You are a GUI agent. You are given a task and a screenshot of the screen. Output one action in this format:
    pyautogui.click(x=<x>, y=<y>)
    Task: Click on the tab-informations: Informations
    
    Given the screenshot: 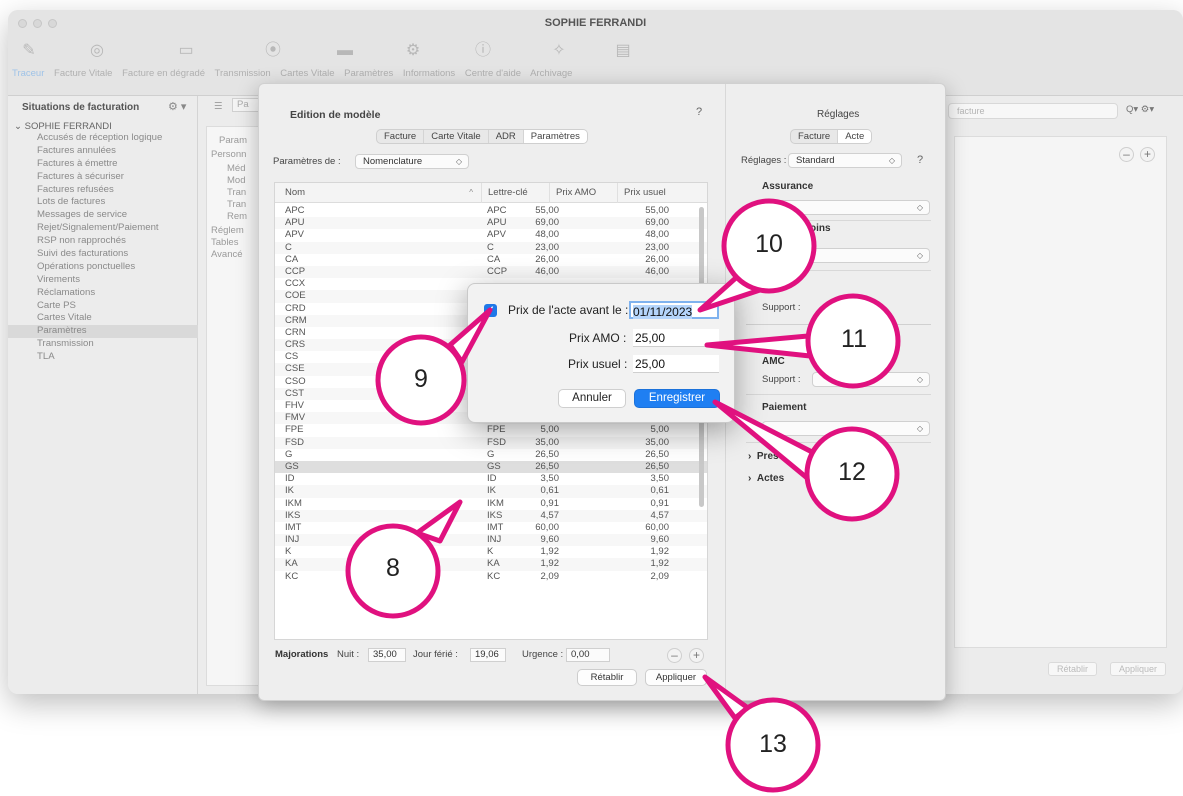 What is the action you would take?
    pyautogui.click(x=429, y=73)
    